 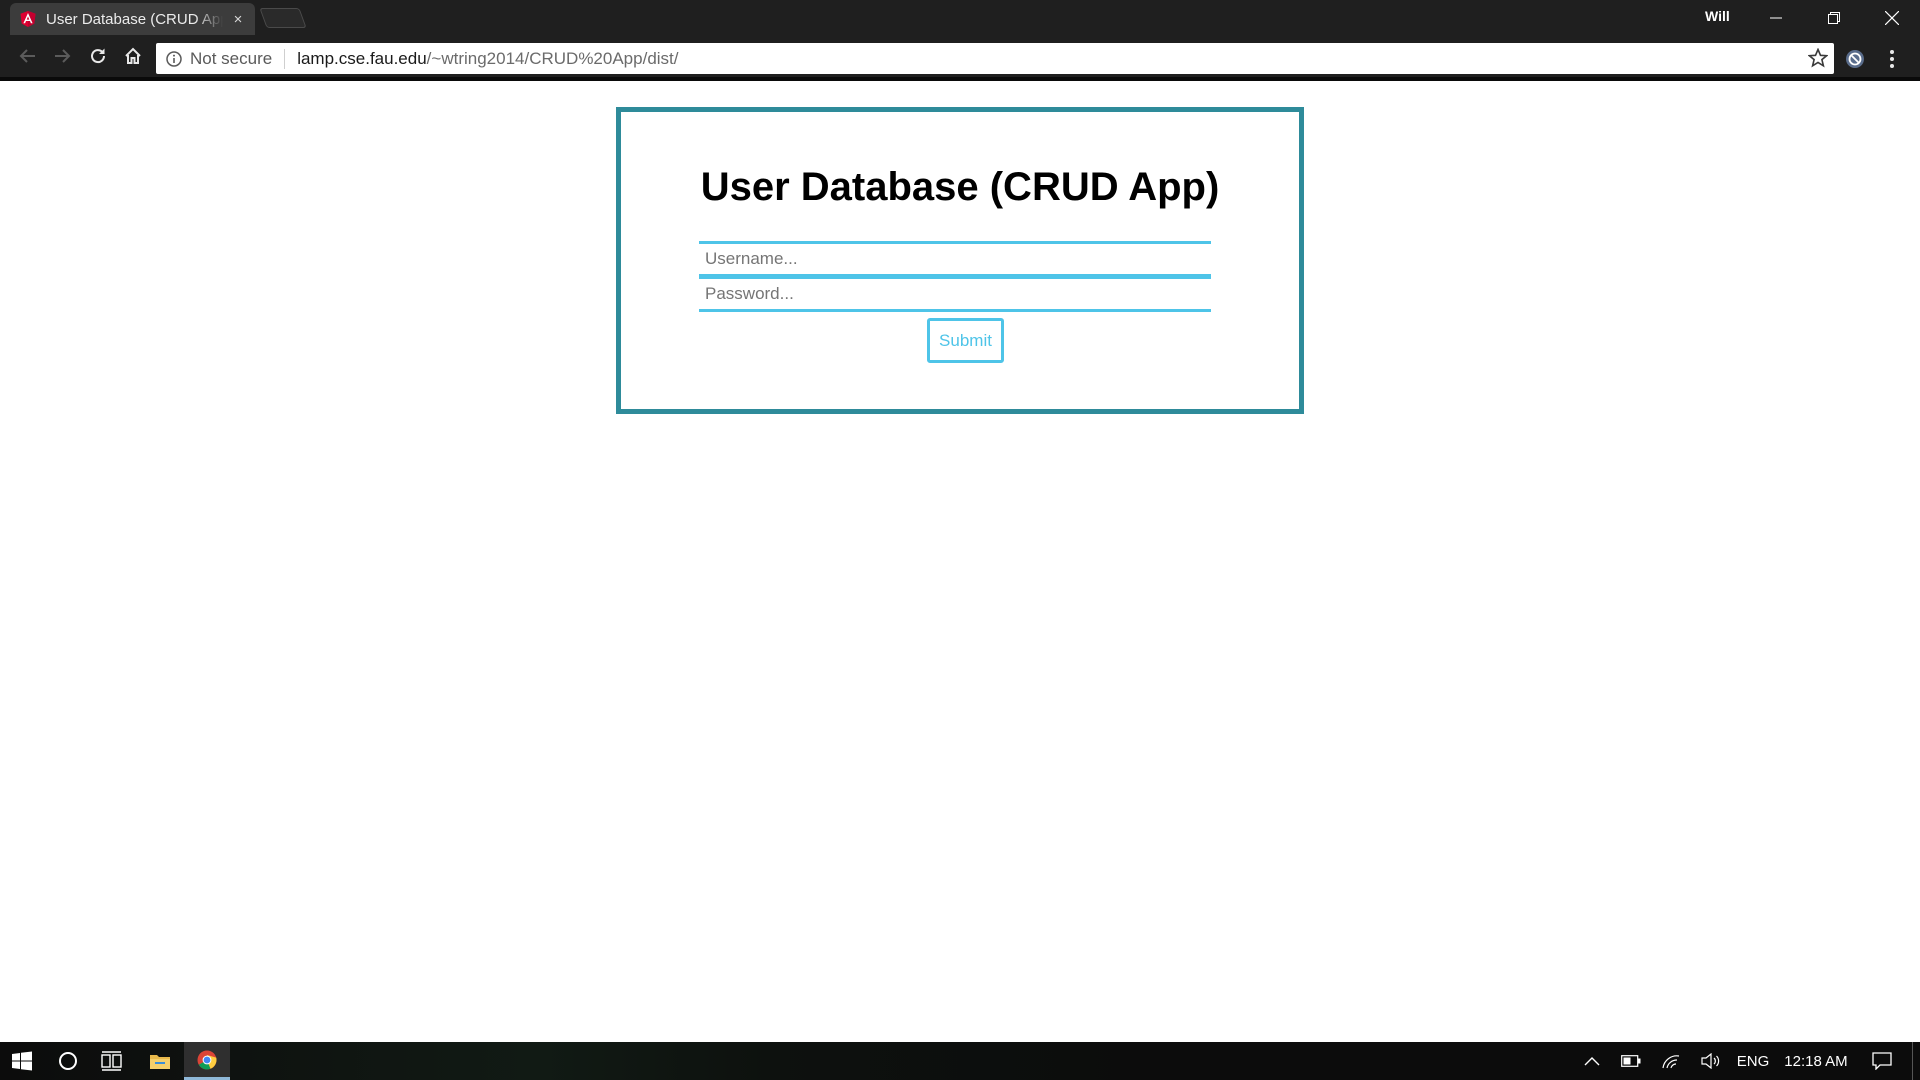 I want to click on back-icon, so click(x=27, y=56).